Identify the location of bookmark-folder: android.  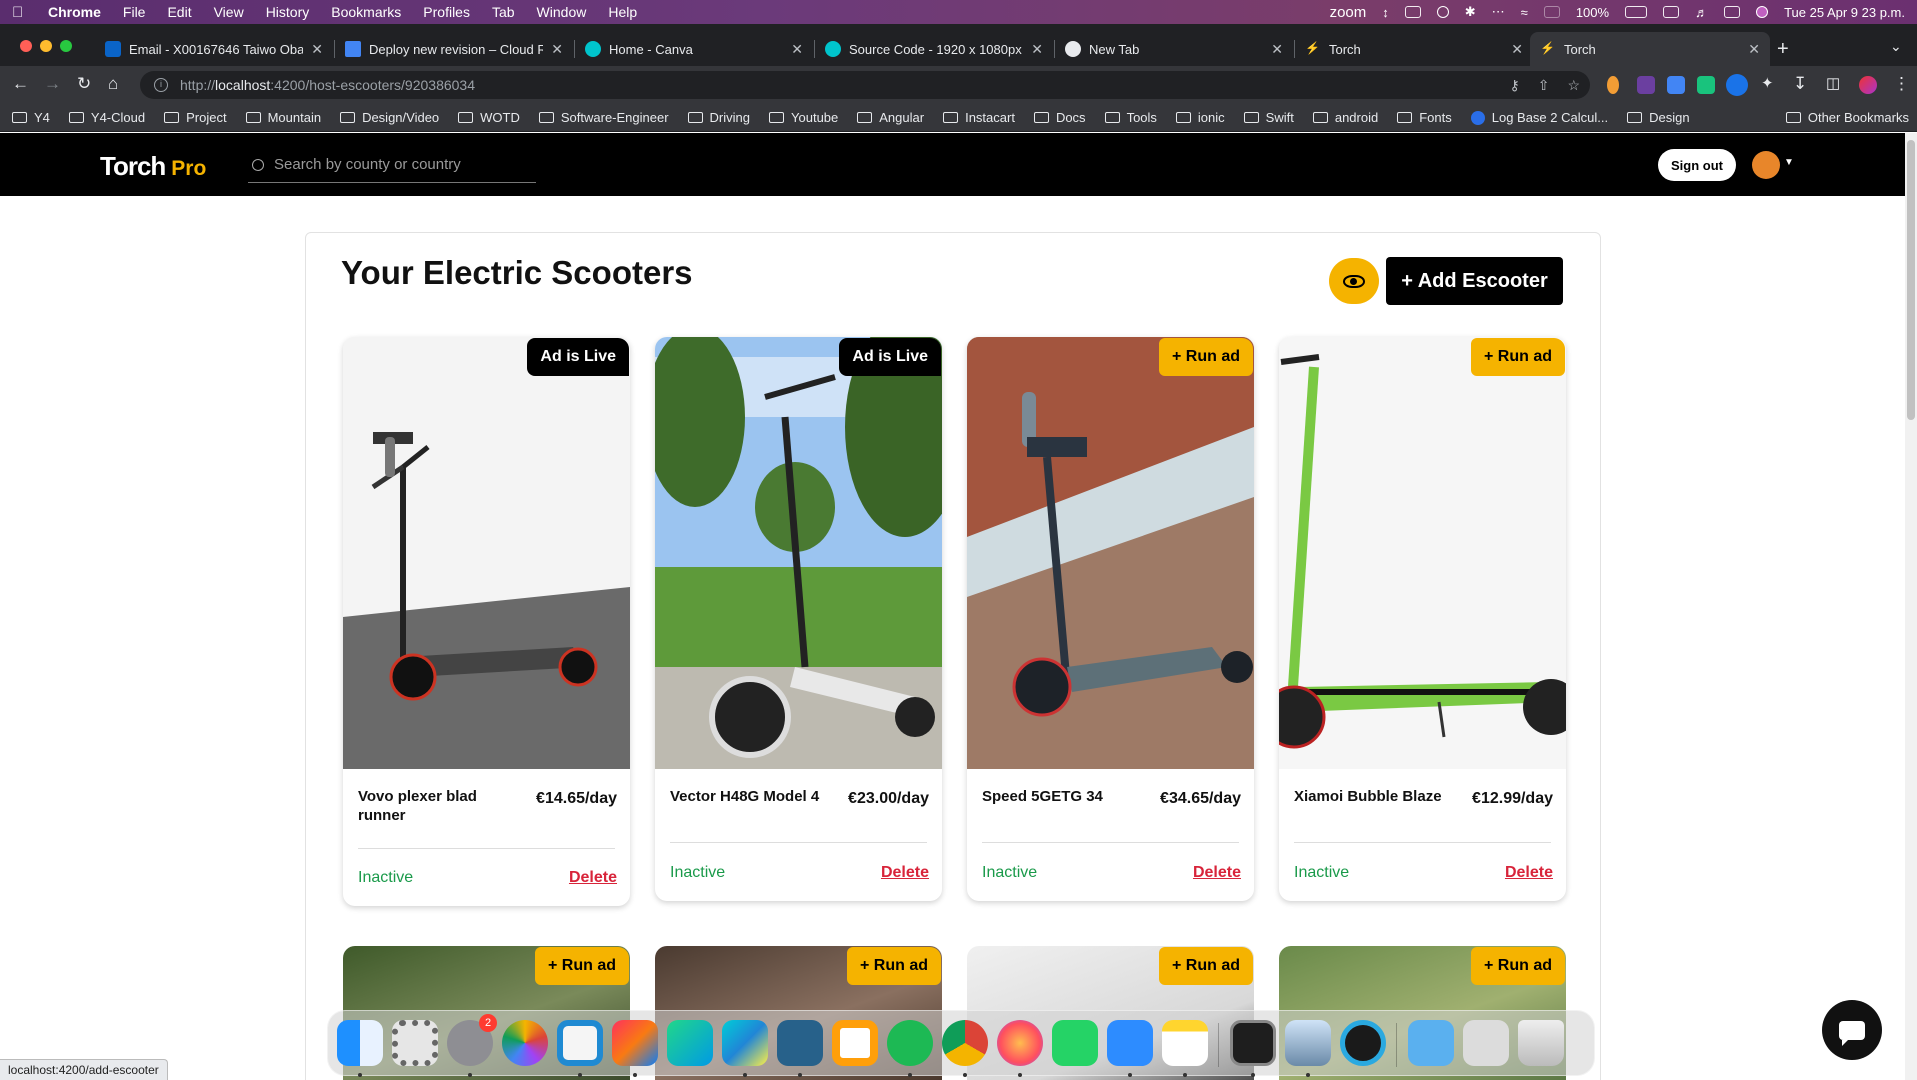
(1345, 117).